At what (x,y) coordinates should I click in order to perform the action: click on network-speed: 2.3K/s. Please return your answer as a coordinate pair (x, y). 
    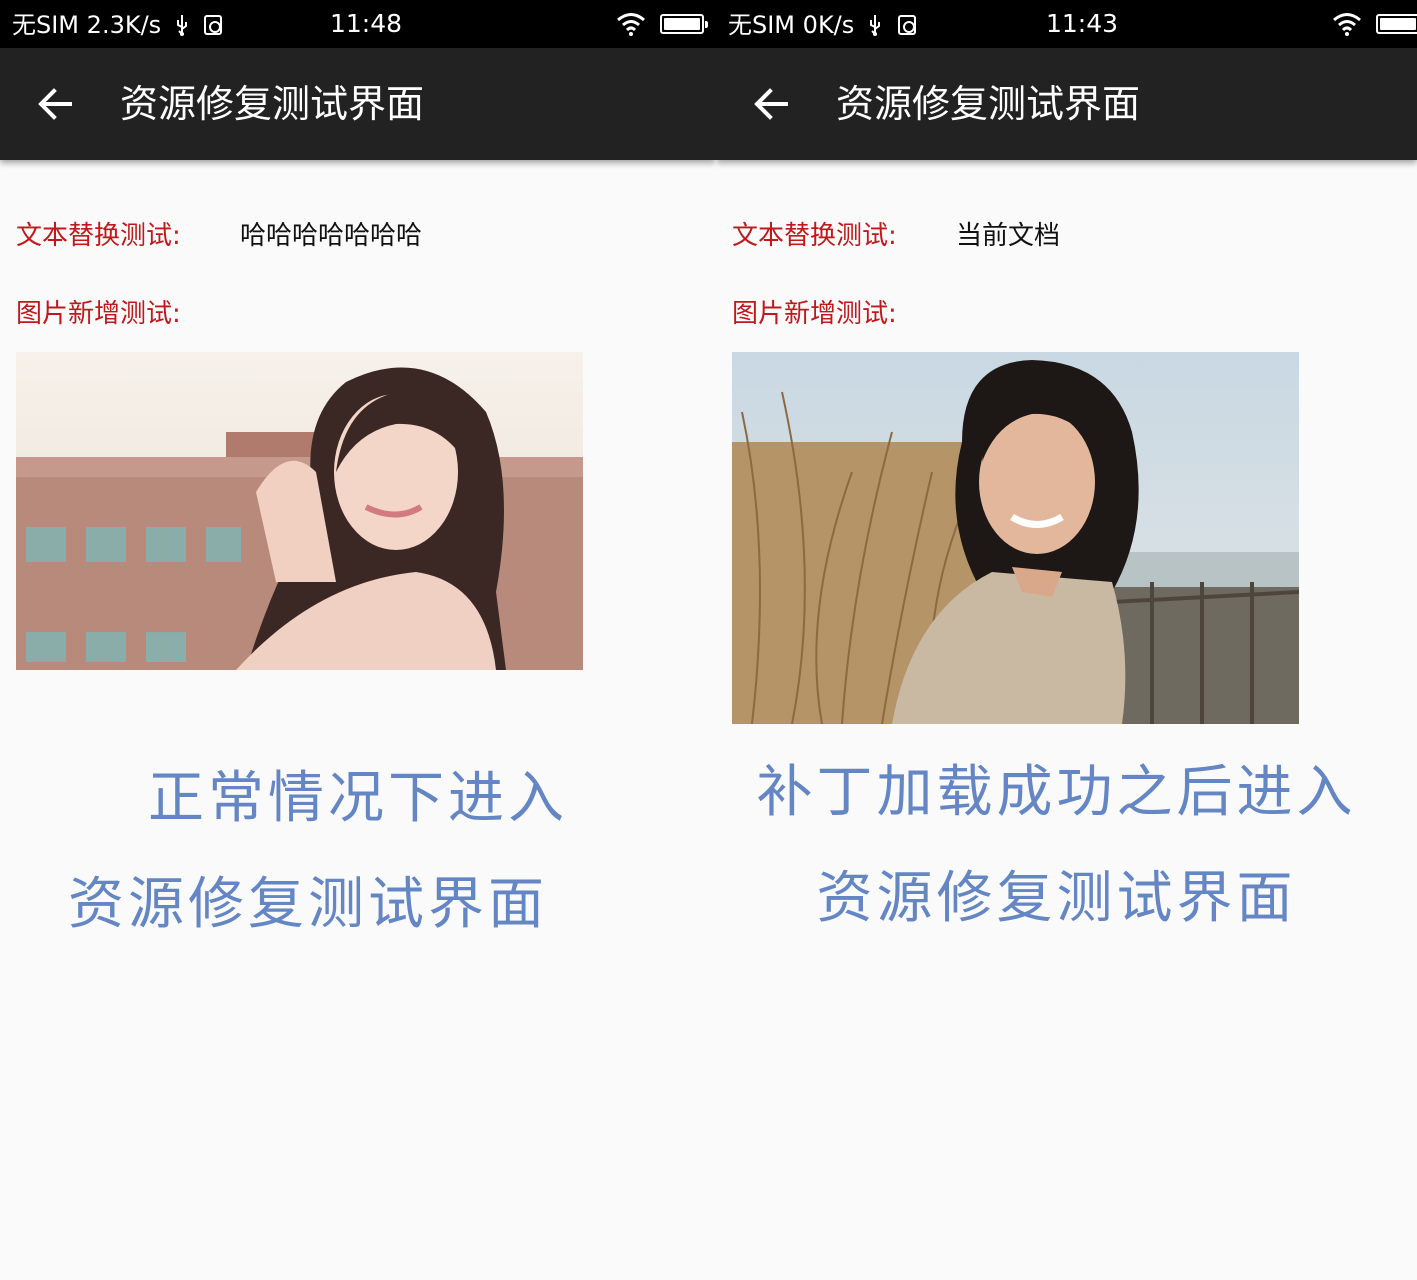
    Looking at the image, I should click on (124, 25).